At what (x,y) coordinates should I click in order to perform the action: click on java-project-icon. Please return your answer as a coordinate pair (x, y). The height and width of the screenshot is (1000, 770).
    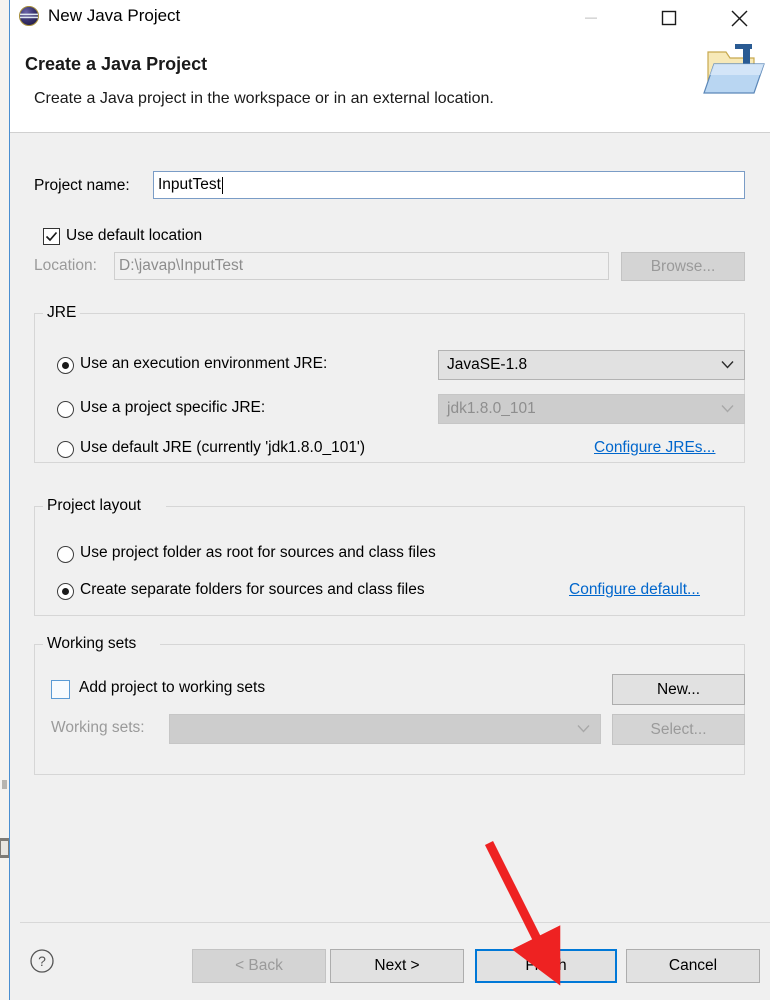
    Looking at the image, I should click on (29, 16).